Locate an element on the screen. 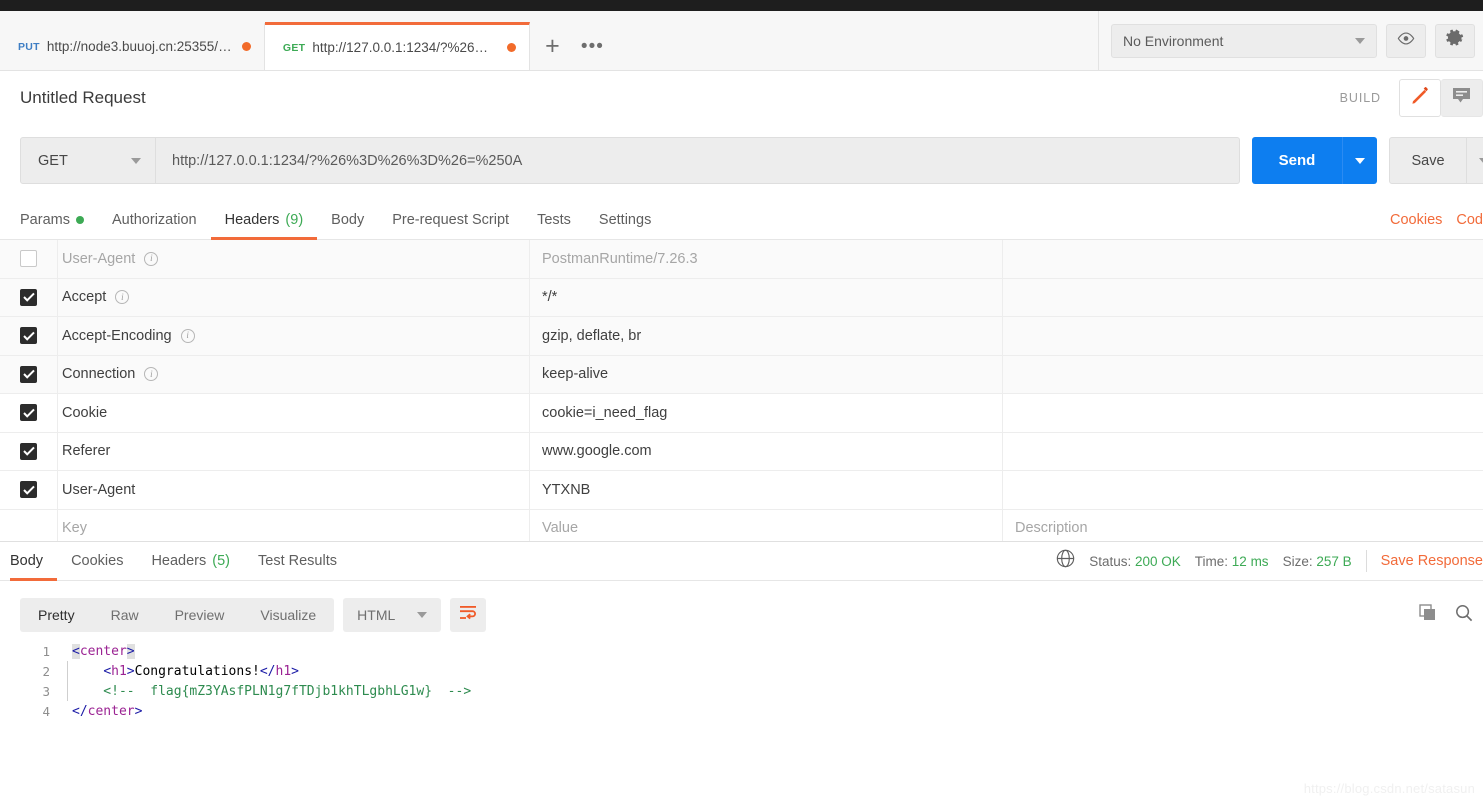 Image resolution: width=1483 pixels, height=806 pixels. response-tab-test-results: Test Results is located at coordinates (297, 560).